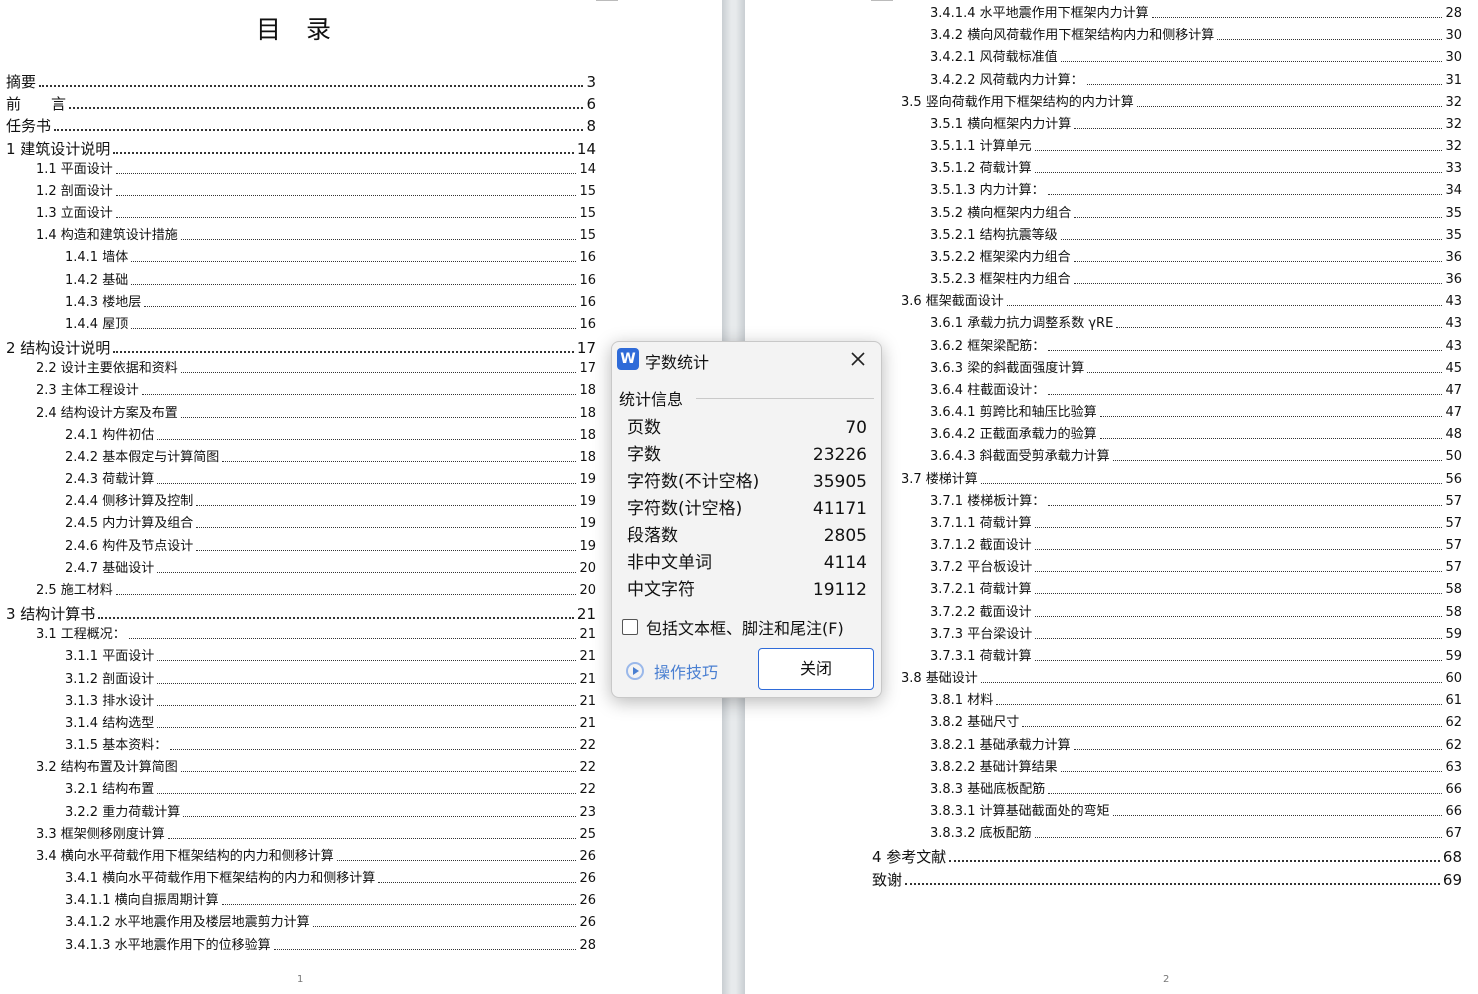 Image resolution: width=1478 pixels, height=994 pixels. Describe the element at coordinates (301, 149) in the screenshot. I see `toc-entry: 1 建筑设计说明 14` at that location.